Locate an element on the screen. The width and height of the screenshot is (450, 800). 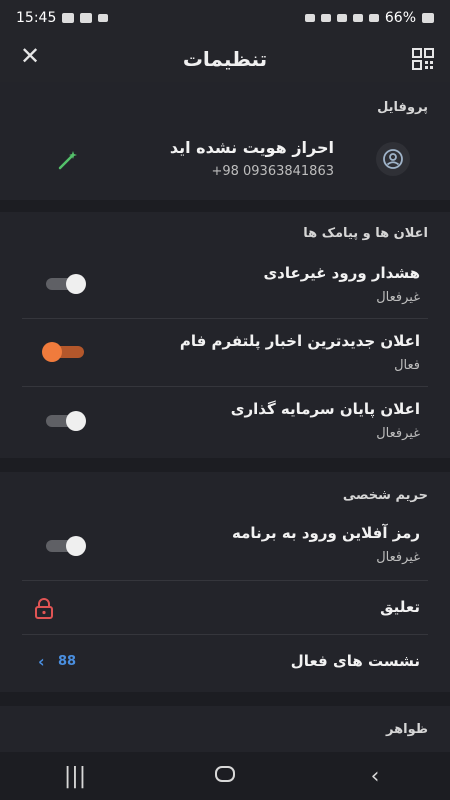
wifi-icon is located at coordinates (357, 18).